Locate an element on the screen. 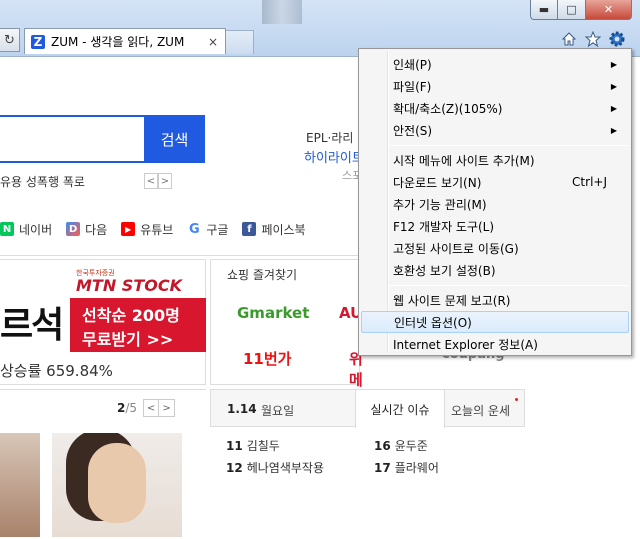  highlight-link: 하이라이트 is located at coordinates (334, 156).